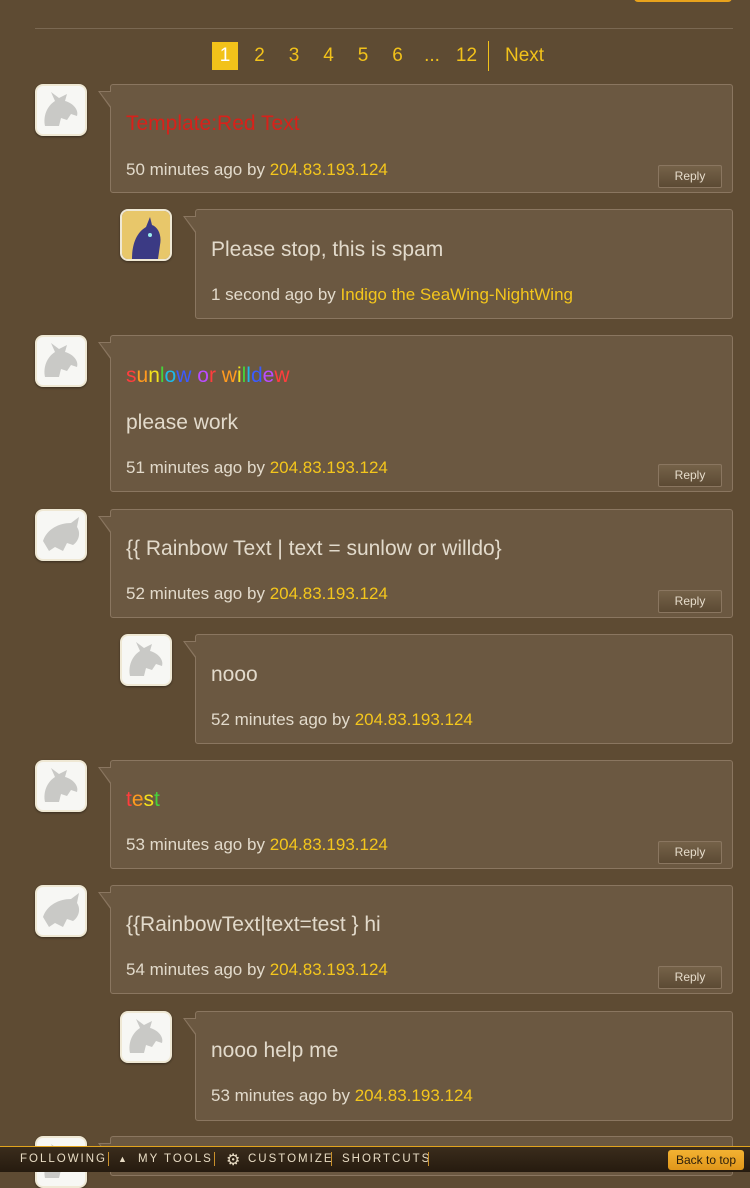  What do you see at coordinates (225, 56) in the screenshot?
I see `page-link-1: 1` at bounding box center [225, 56].